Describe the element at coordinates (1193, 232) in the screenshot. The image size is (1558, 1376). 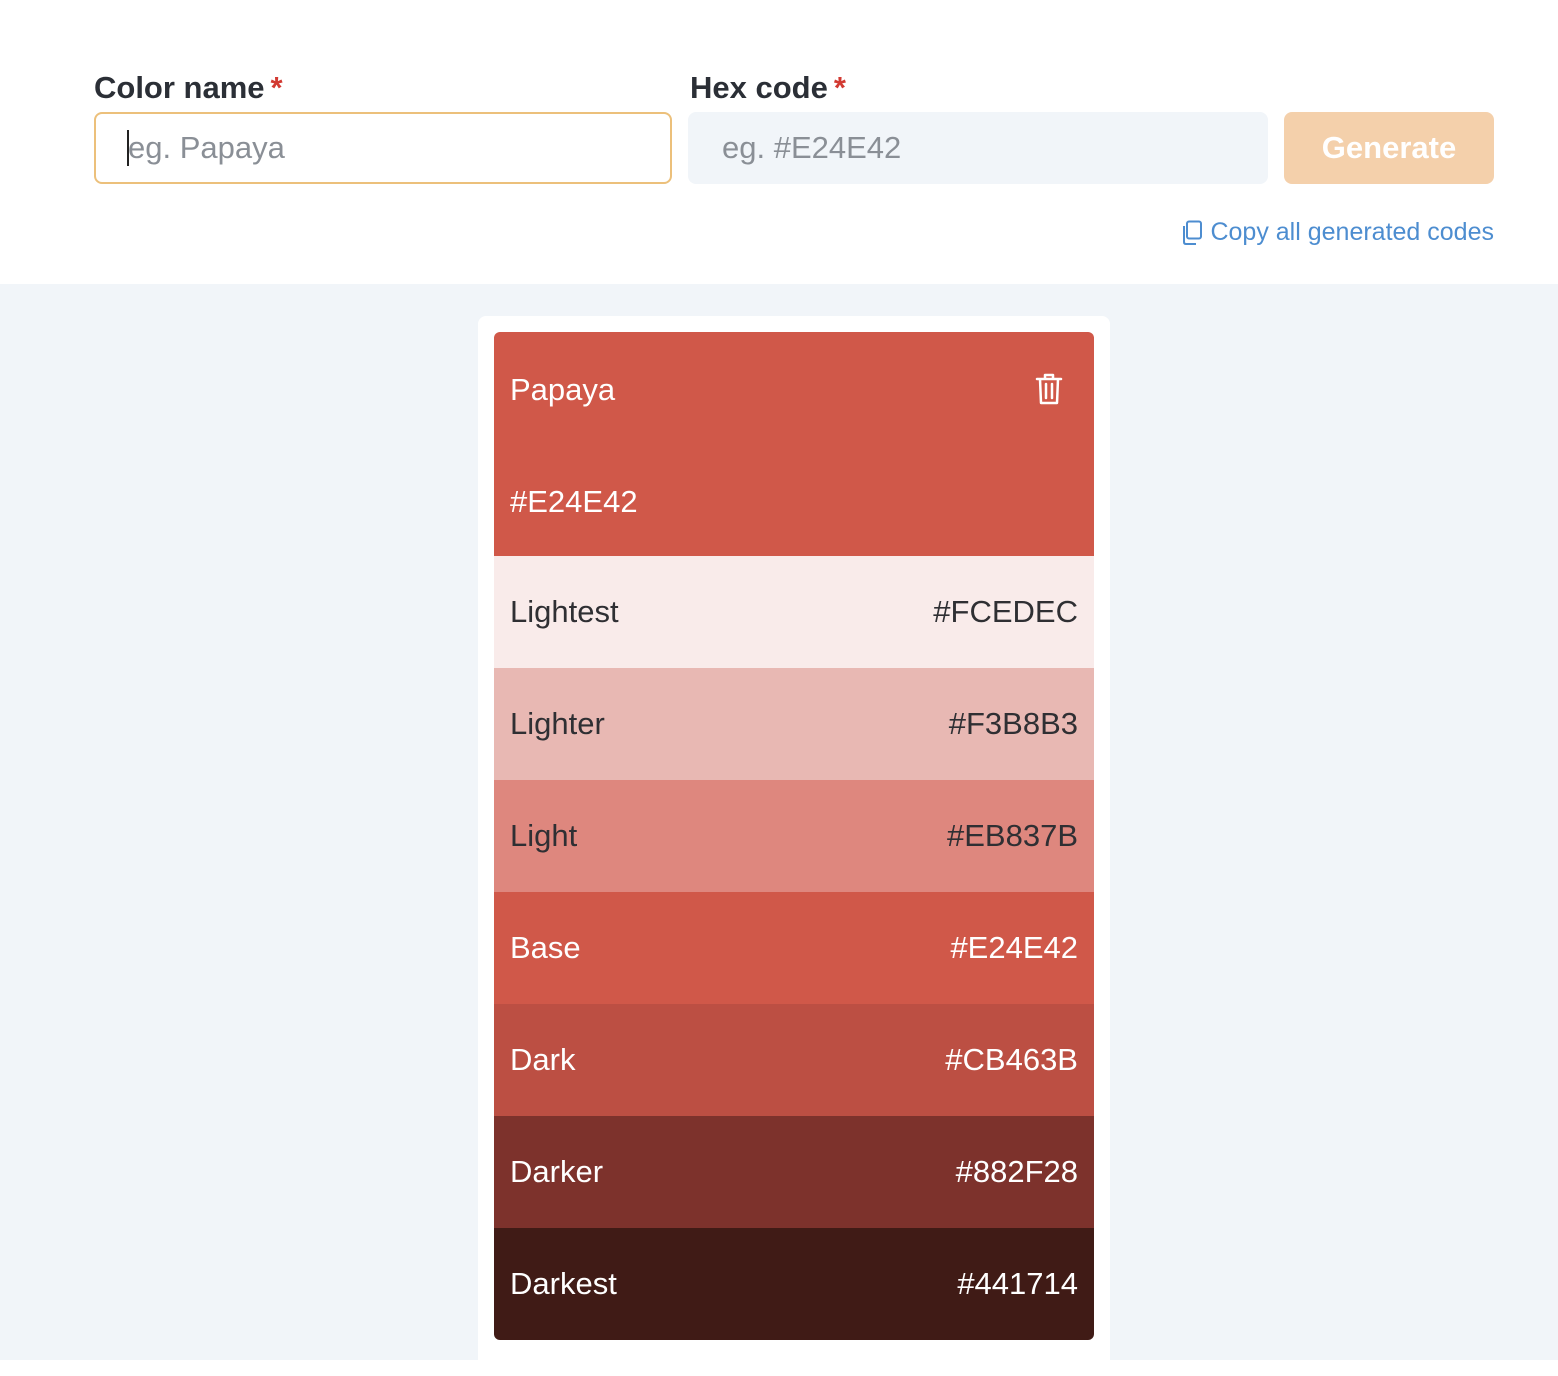
I see `copy-icon` at that location.